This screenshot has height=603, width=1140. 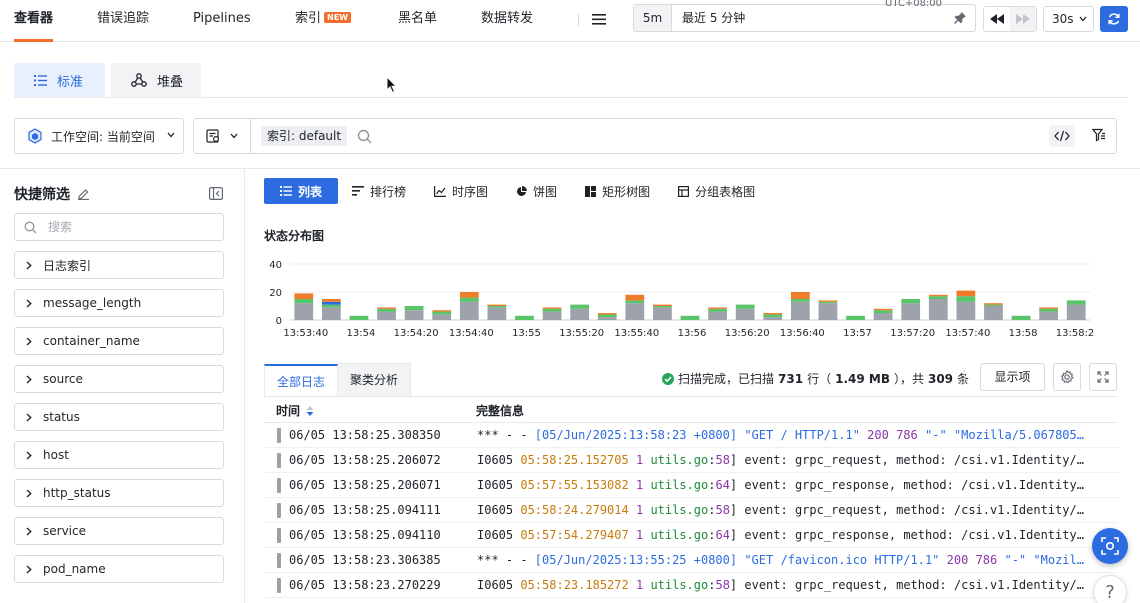 I want to click on rewind-button, so click(x=997, y=19).